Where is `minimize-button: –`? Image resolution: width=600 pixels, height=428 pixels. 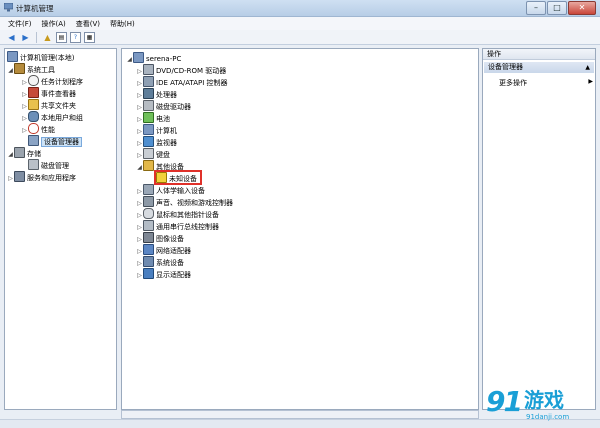 minimize-button: – is located at coordinates (536, 8).